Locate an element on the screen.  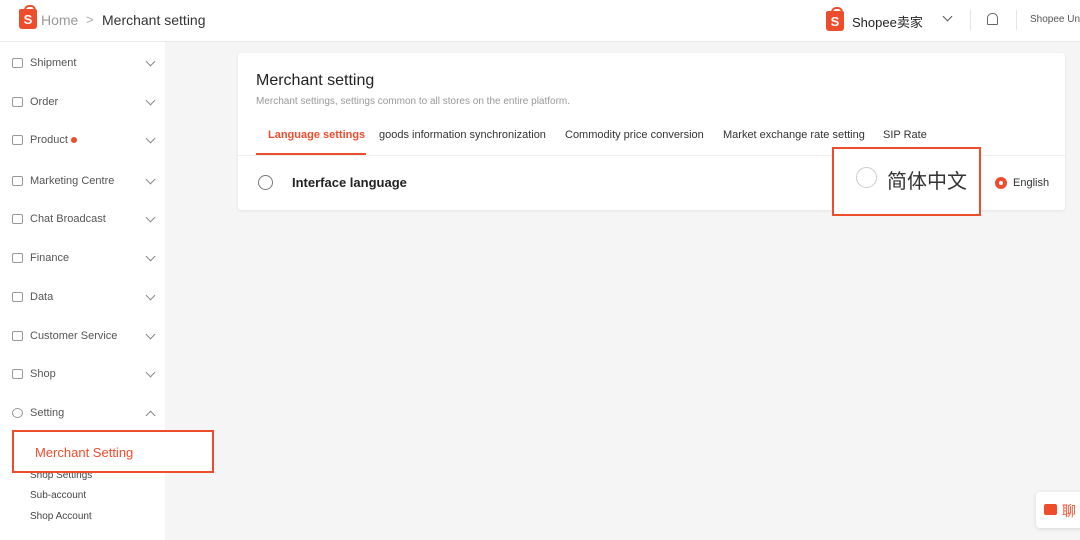
bell-icon is located at coordinates (992, 19).